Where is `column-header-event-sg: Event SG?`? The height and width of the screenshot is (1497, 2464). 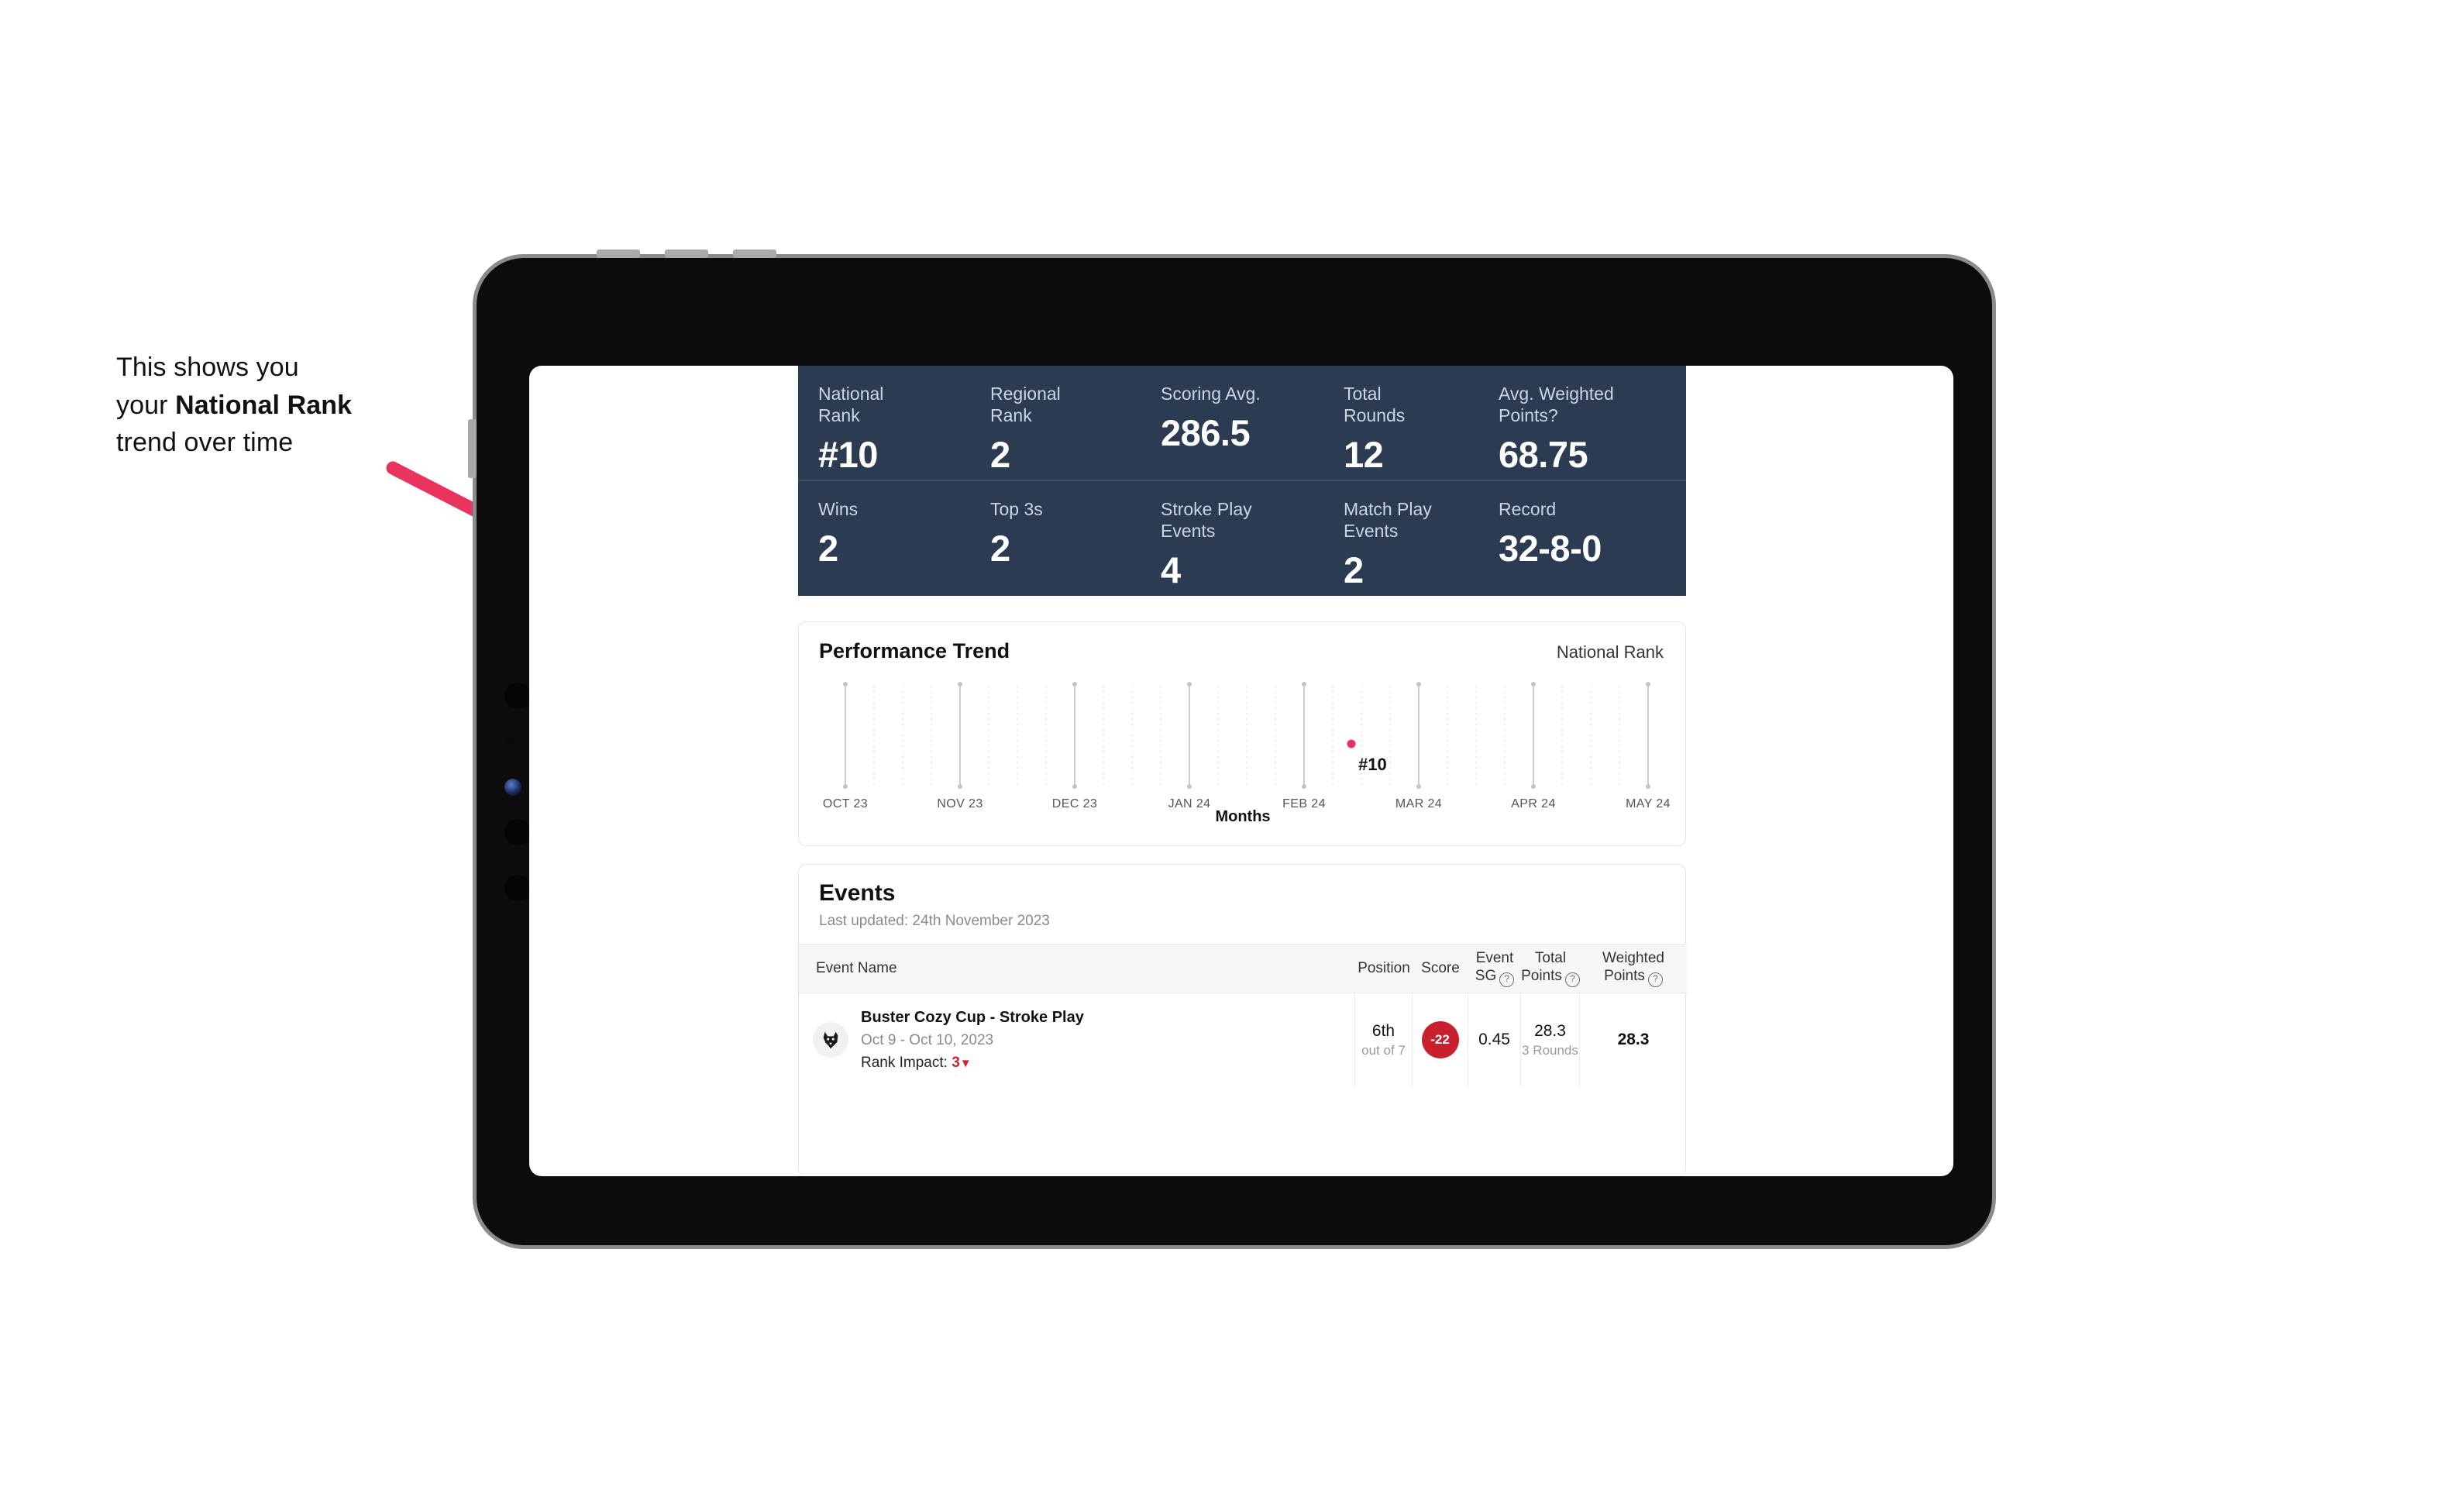 column-header-event-sg: Event SG? is located at coordinates (1494, 969).